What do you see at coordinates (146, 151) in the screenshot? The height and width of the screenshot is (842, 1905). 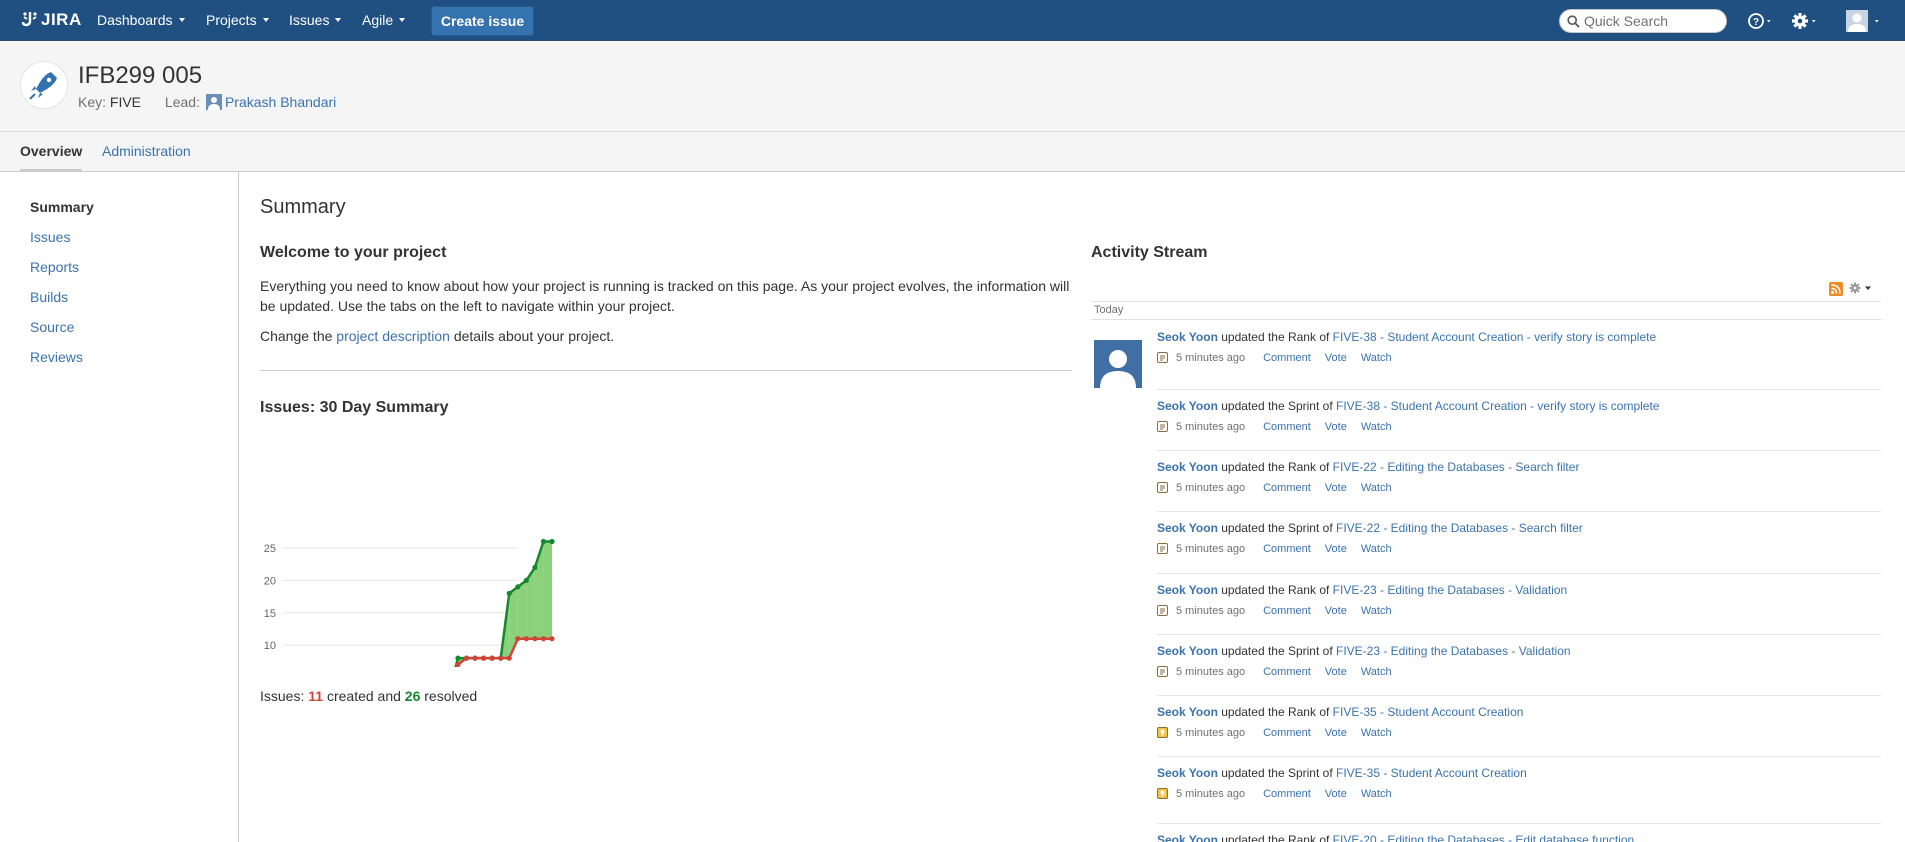 I see `tab-administration: Administration` at bounding box center [146, 151].